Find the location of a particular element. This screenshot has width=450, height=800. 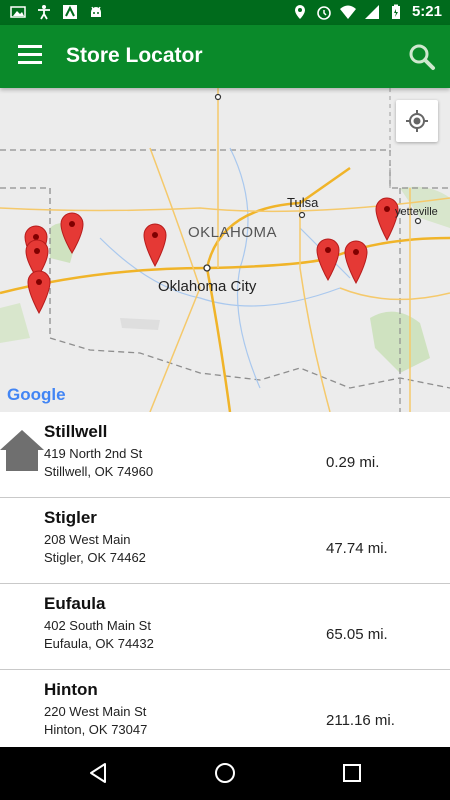

store-distance: 0.29 mi. is located at coordinates (353, 462).